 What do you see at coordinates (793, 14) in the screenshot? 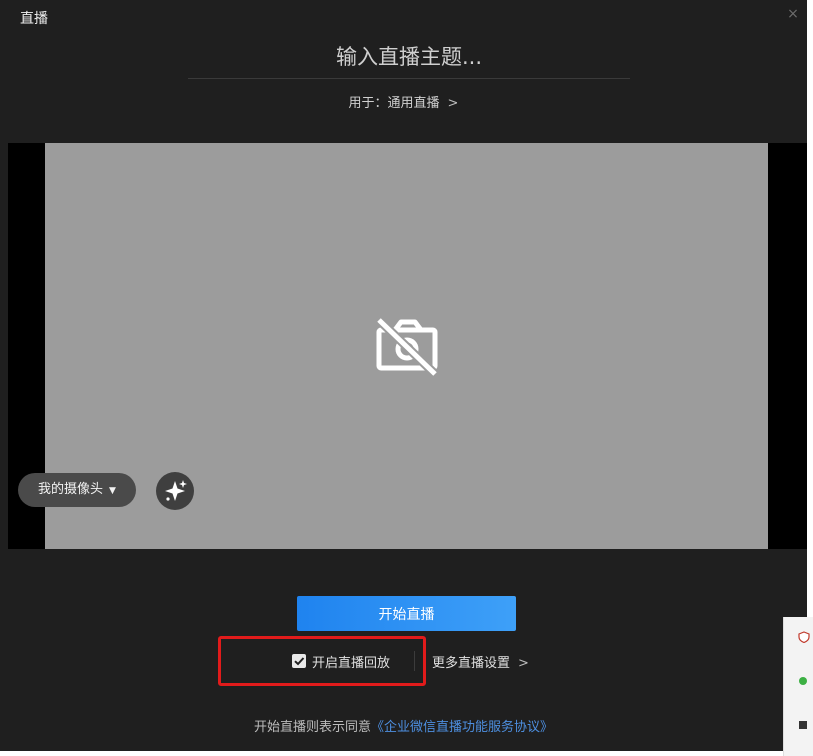
I see `close-button: ×` at bounding box center [793, 14].